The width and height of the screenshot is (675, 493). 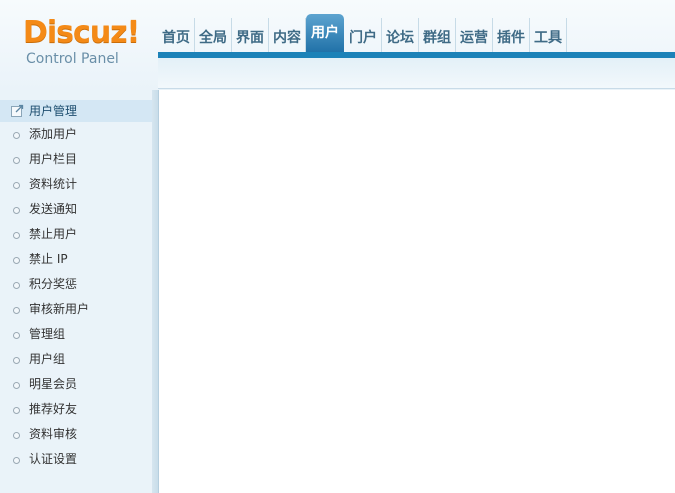 I want to click on top-nav: 首页 全局 界面 内容 用户 门户 论坛 群组 运营 插件 工具, so click(x=362, y=34).